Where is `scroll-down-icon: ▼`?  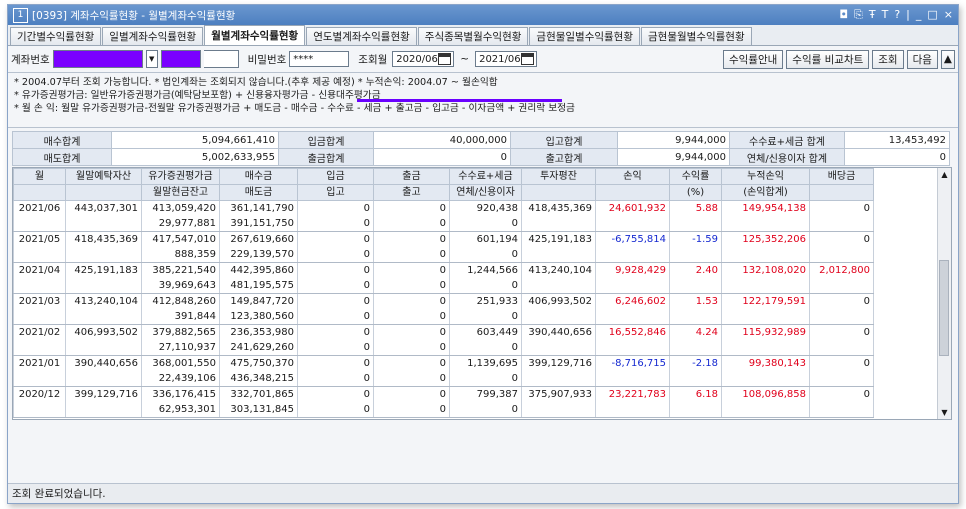 scroll-down-icon: ▼ is located at coordinates (944, 412).